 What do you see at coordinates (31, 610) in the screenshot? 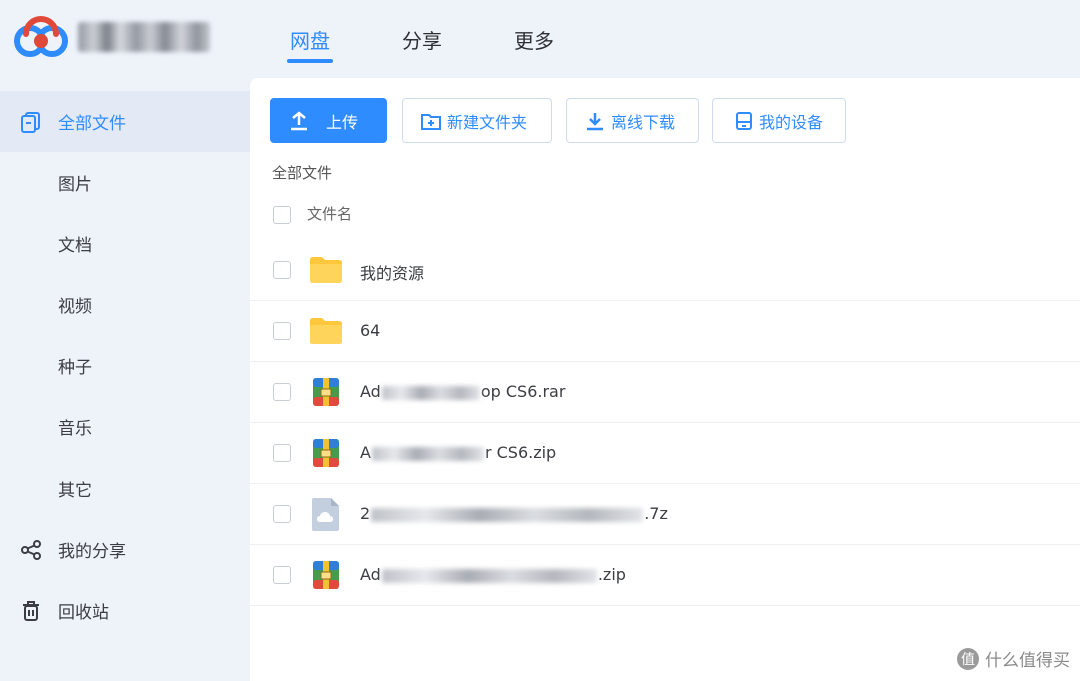
I see `trash-icon` at bounding box center [31, 610].